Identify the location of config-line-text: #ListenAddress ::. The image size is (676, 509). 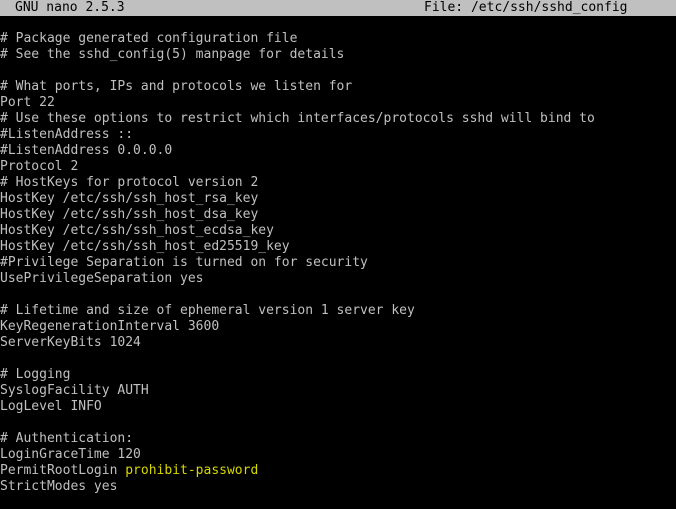
(67, 134).